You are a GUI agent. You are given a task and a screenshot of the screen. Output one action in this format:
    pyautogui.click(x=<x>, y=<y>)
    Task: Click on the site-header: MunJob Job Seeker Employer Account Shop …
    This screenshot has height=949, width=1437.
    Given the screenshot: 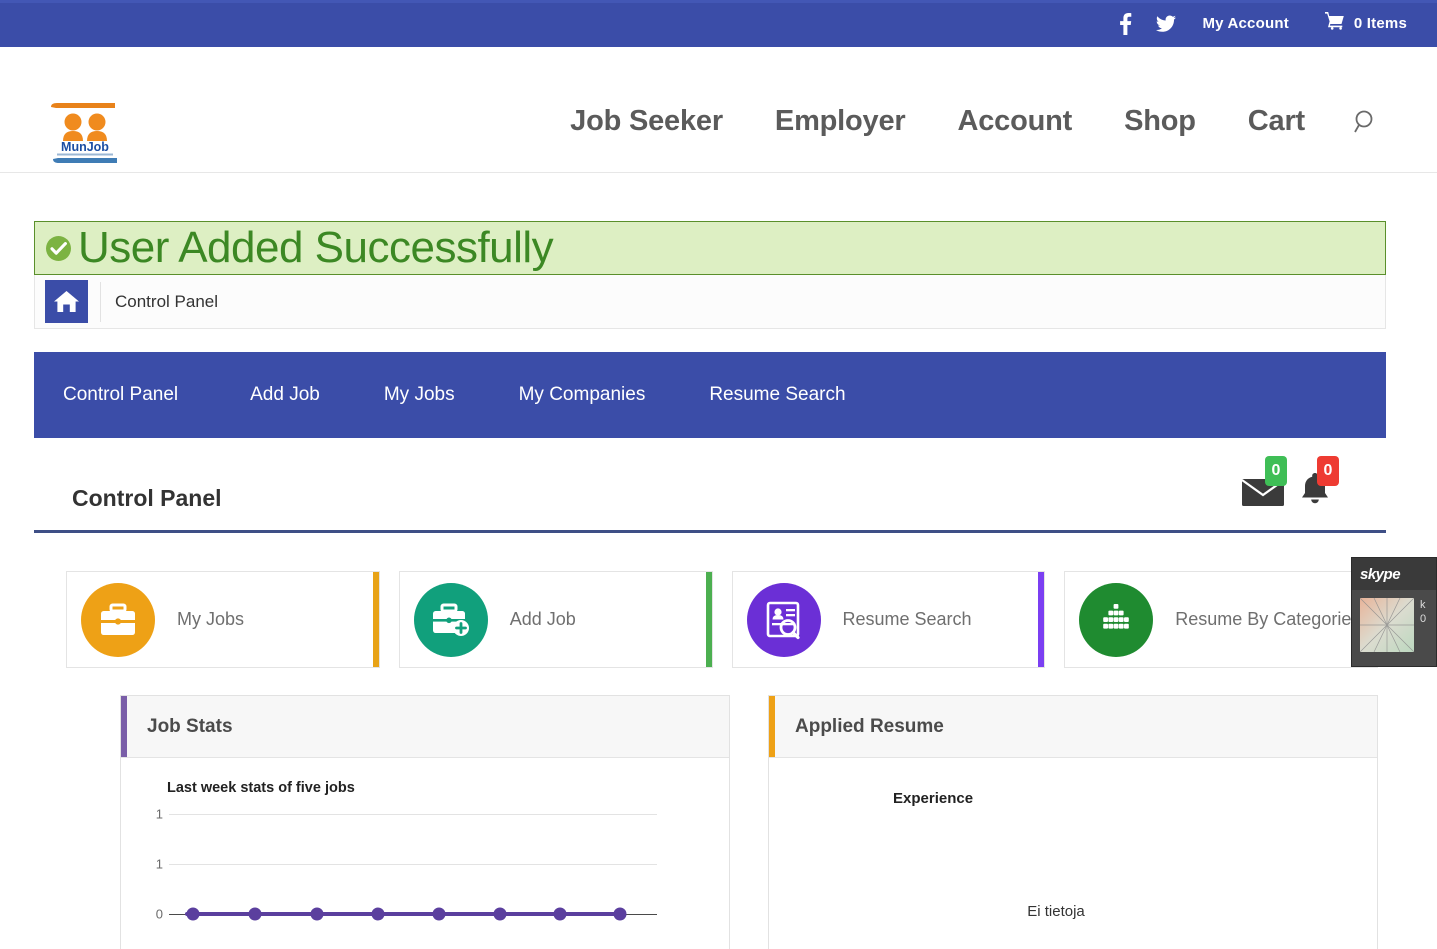 What is the action you would take?
    pyautogui.click(x=718, y=110)
    